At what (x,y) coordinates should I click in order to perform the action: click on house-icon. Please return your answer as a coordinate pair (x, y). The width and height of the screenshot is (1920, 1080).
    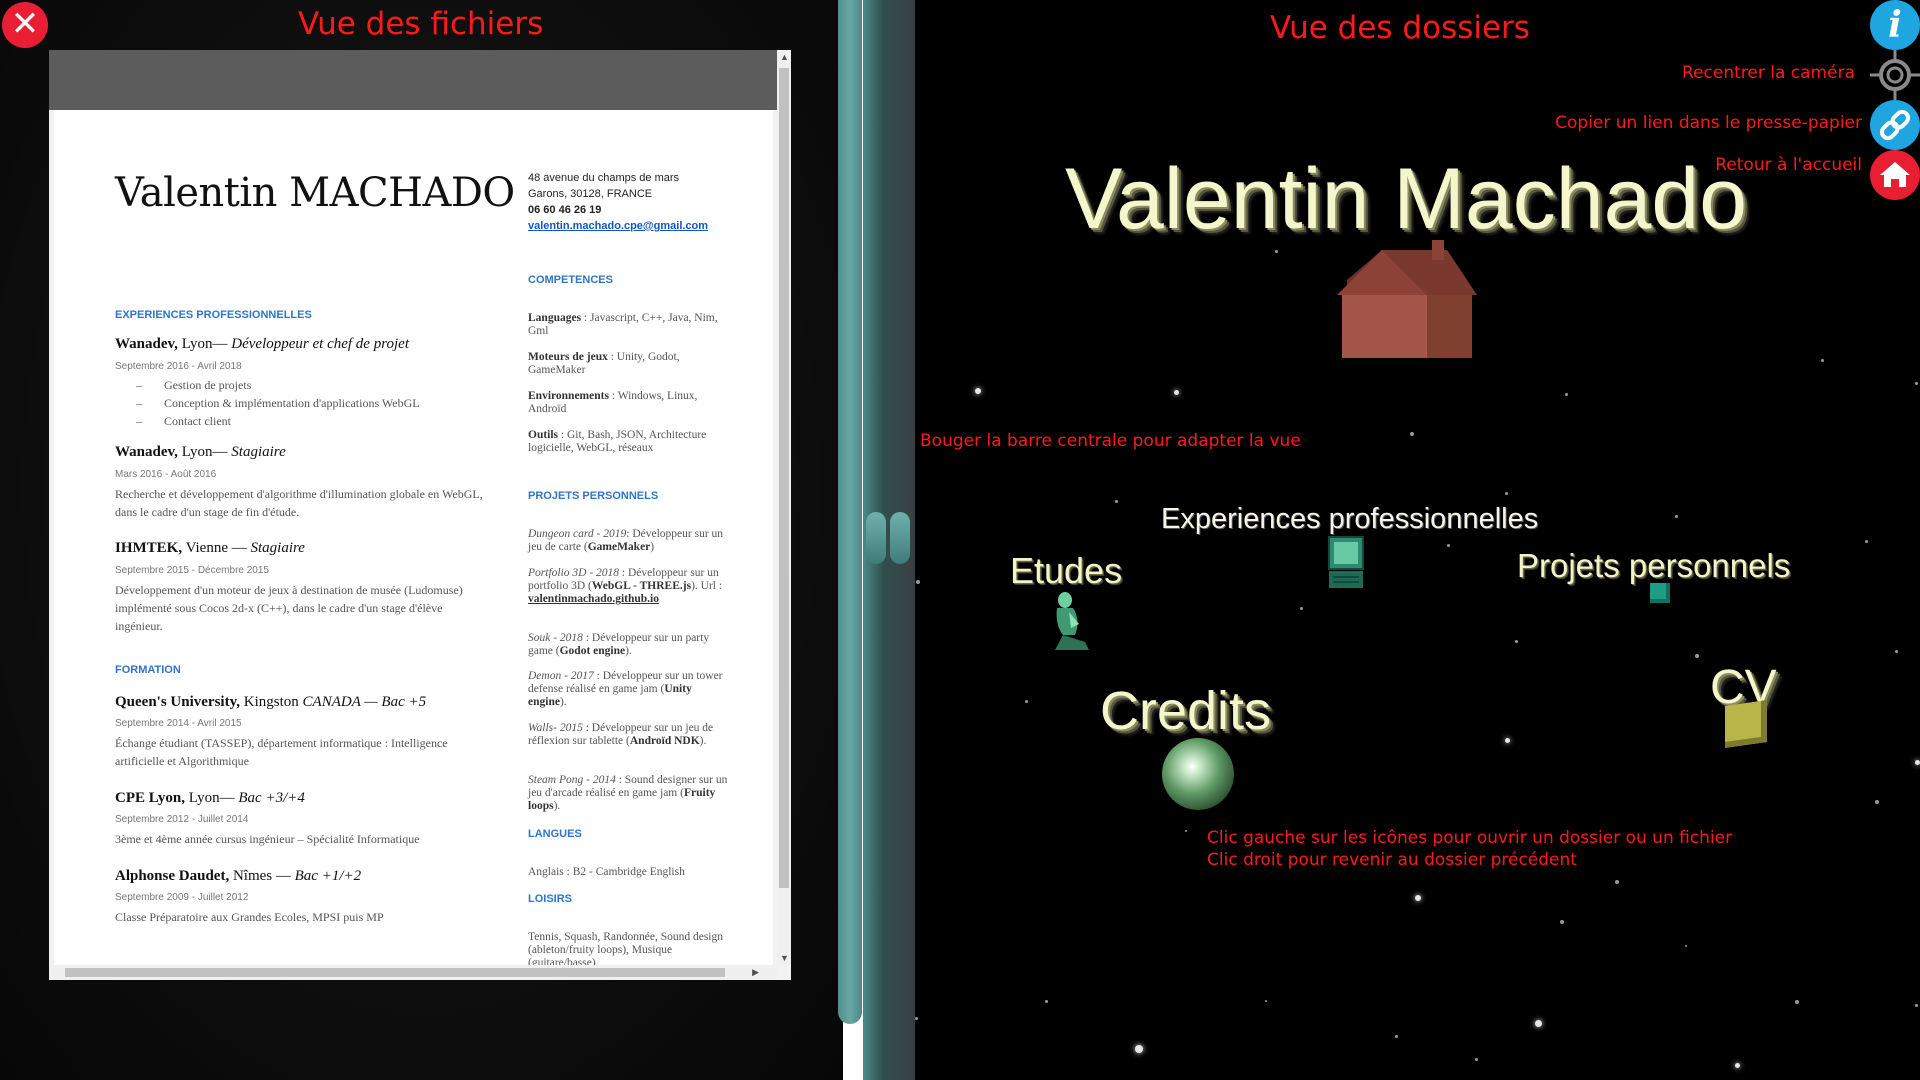
    Looking at the image, I should click on (1402, 302).